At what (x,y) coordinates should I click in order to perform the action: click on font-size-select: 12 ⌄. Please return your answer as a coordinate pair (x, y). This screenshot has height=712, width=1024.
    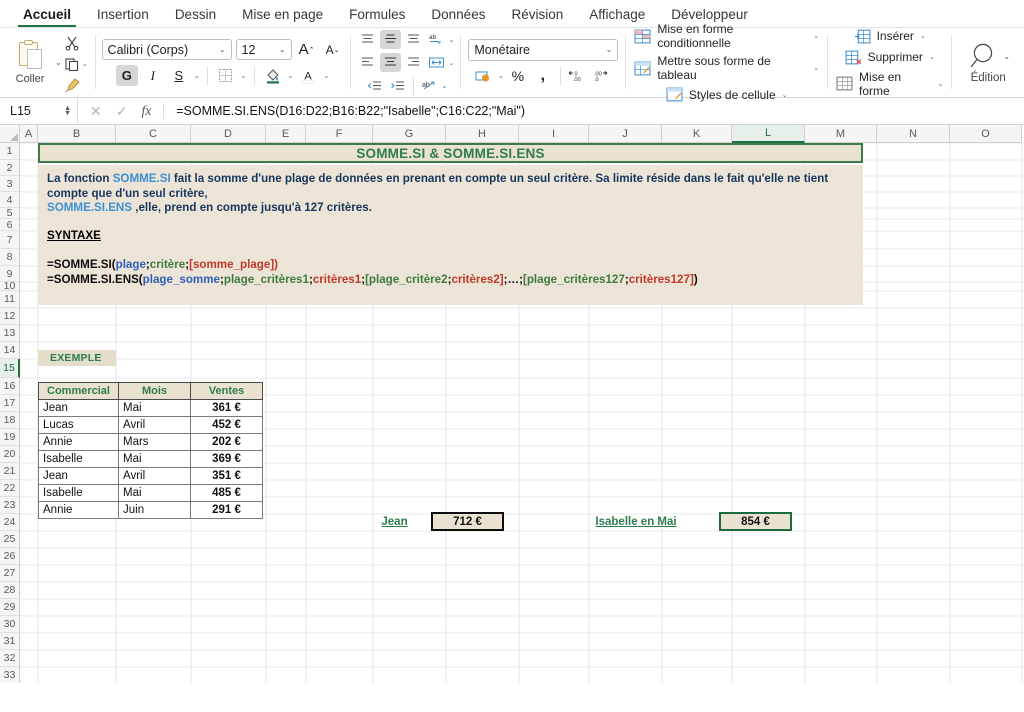
    Looking at the image, I should click on (263, 49).